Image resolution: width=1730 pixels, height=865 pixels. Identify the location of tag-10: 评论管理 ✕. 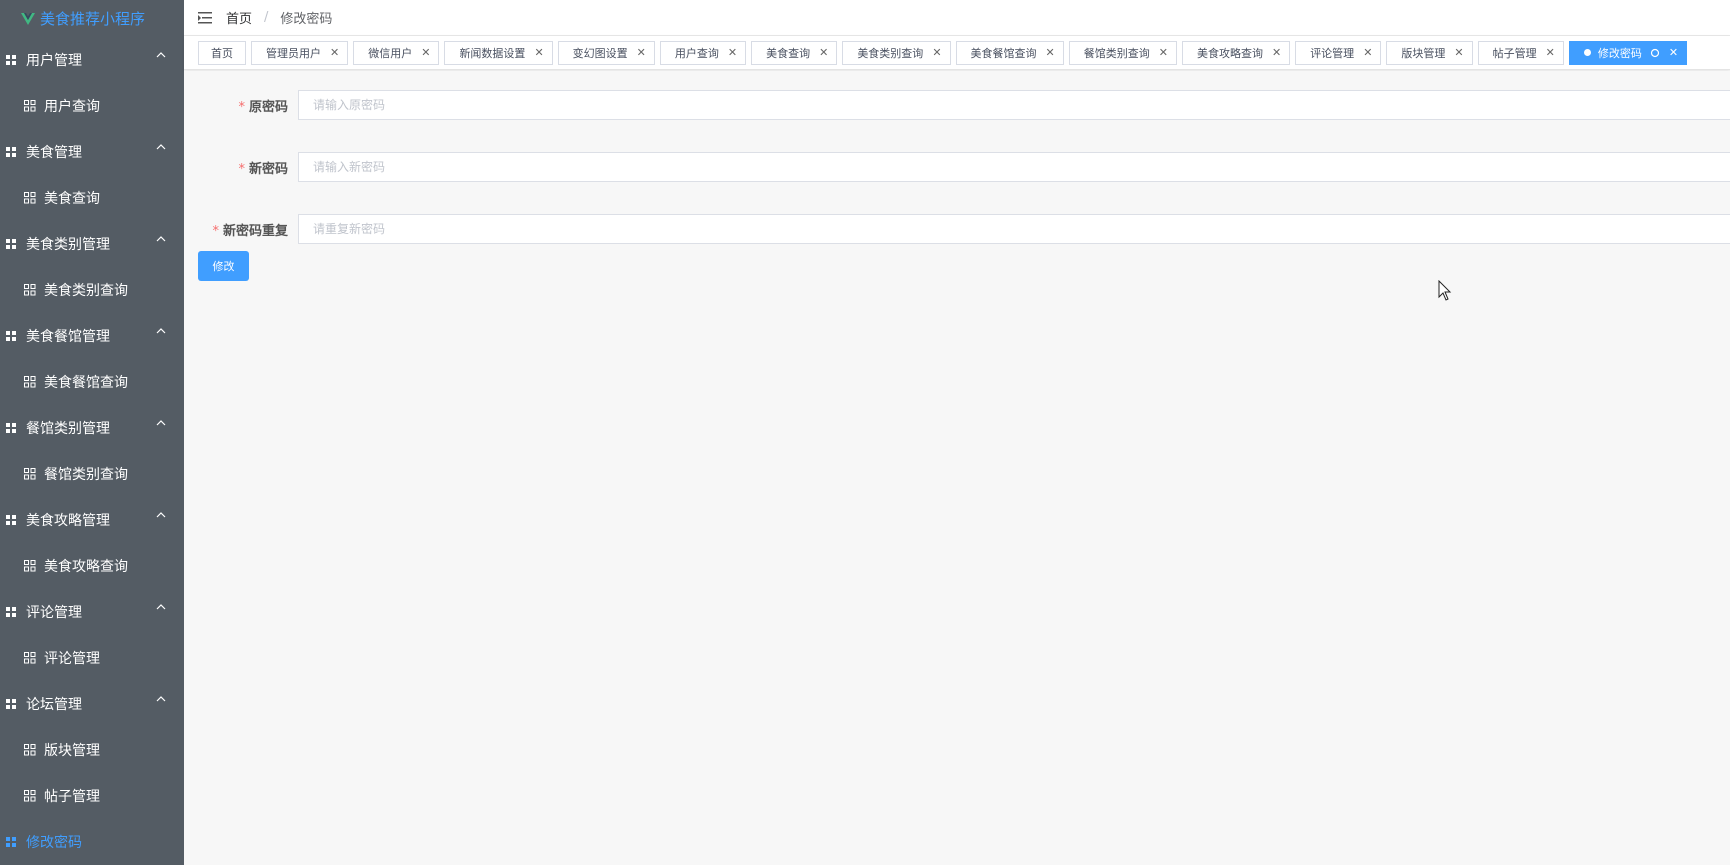
(1338, 52).